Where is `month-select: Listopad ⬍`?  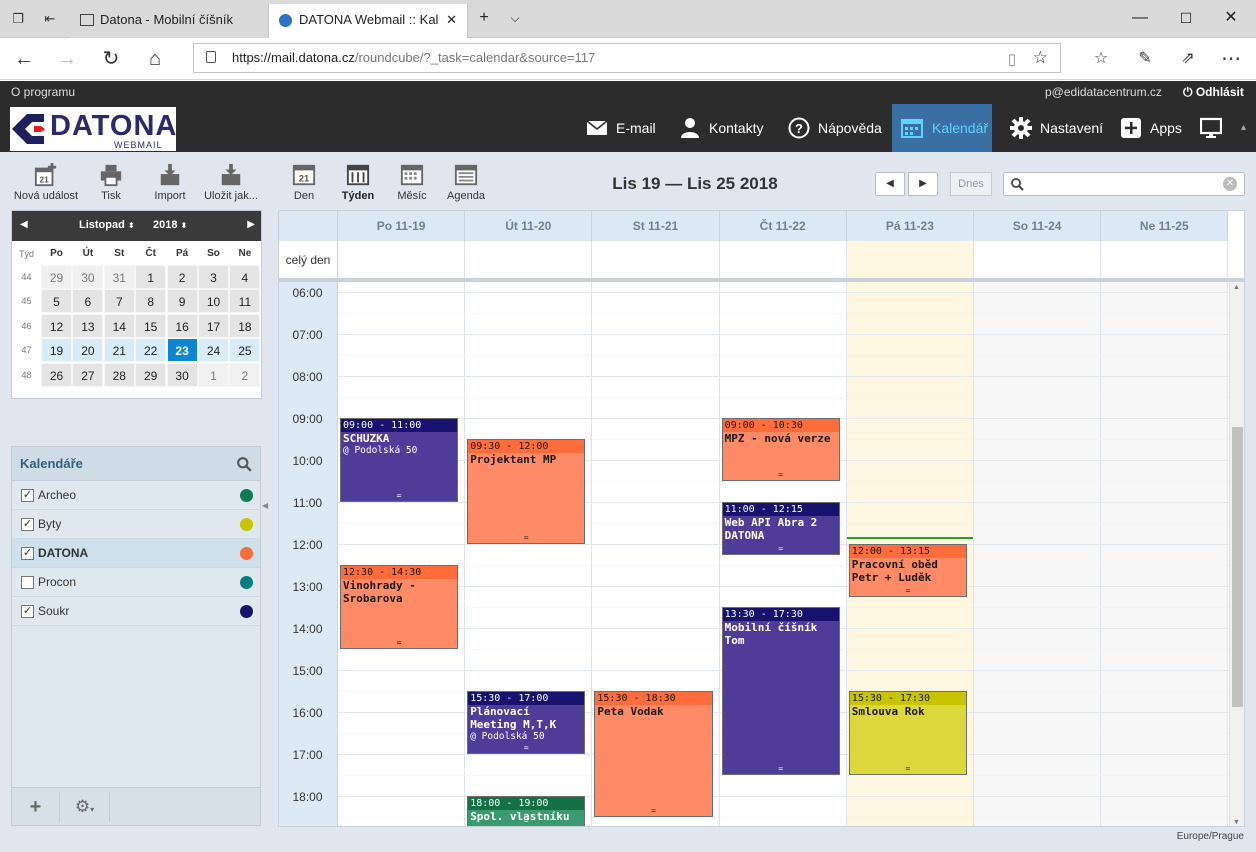
month-select: Listopad ⬍ is located at coordinates (107, 225).